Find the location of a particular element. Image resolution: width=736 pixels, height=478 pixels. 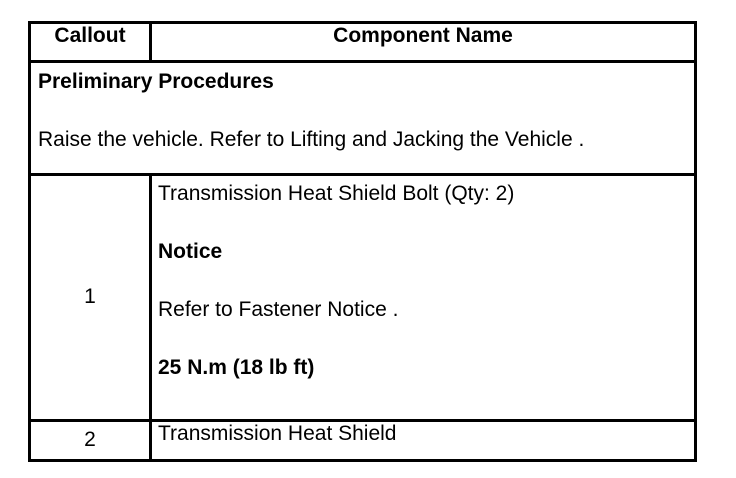

component-name: Transmission Heat Shield Bolt (Qty: 2) is located at coordinates (336, 193).